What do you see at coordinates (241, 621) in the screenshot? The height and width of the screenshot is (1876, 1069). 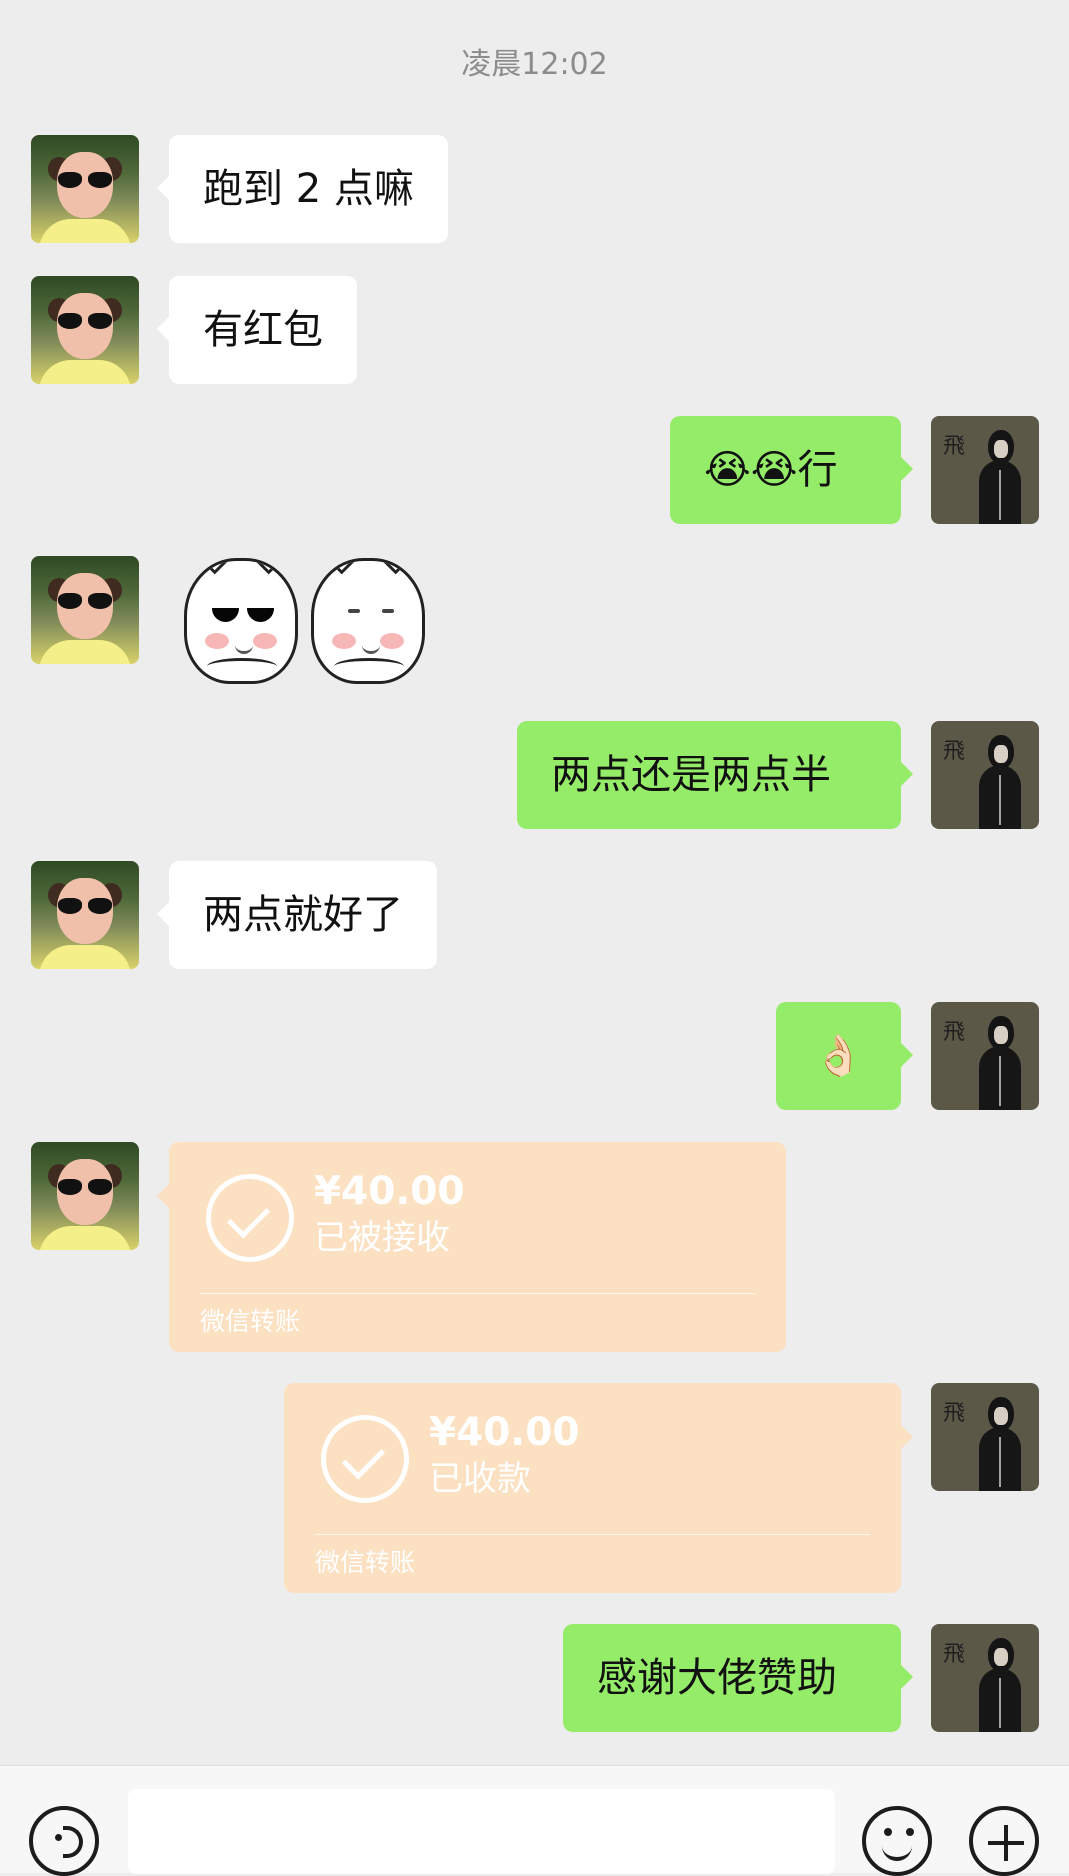 I see `sunglasses-sticker-icon` at bounding box center [241, 621].